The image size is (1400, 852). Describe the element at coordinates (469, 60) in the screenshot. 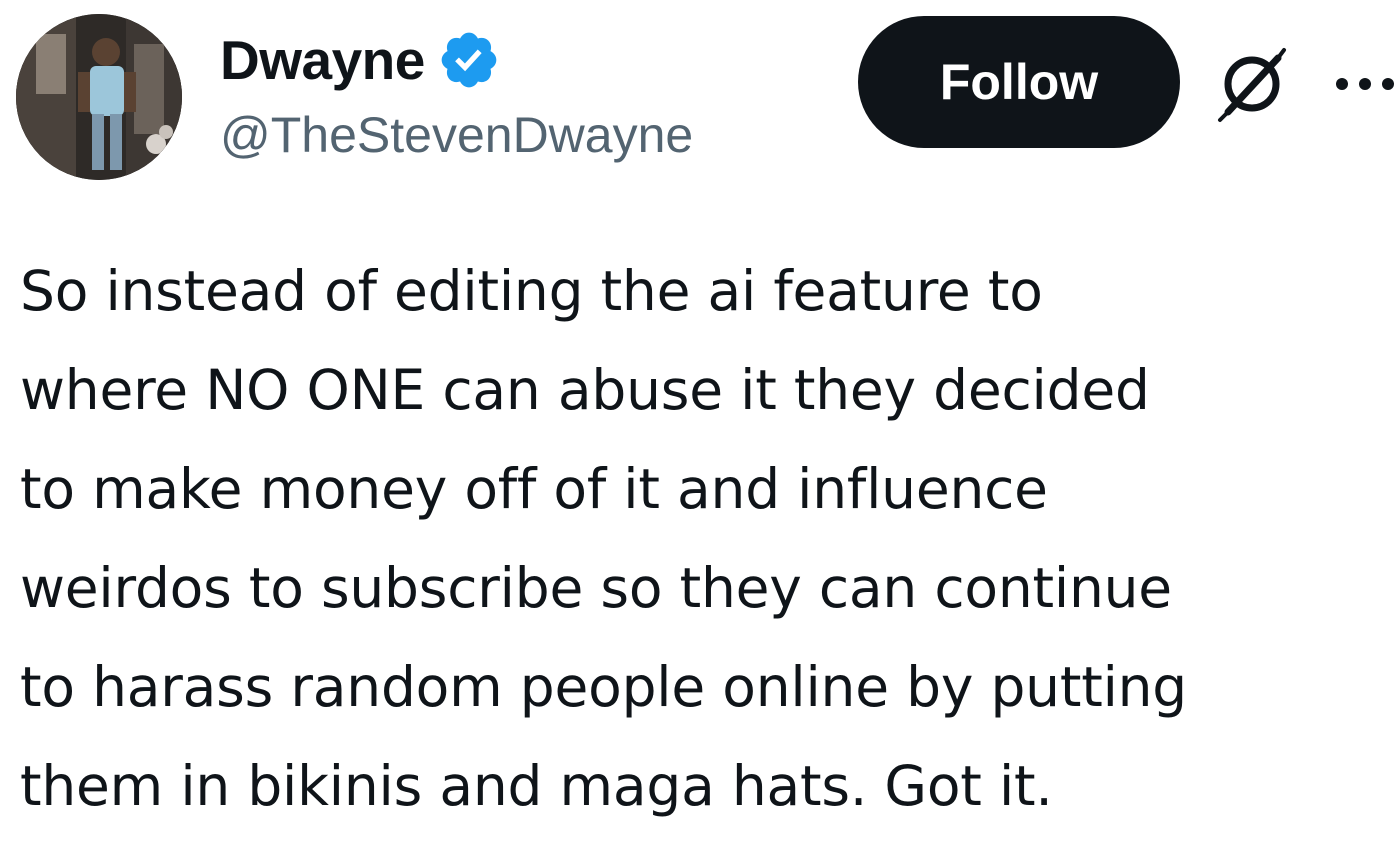

I see `verified-badge-icon` at that location.